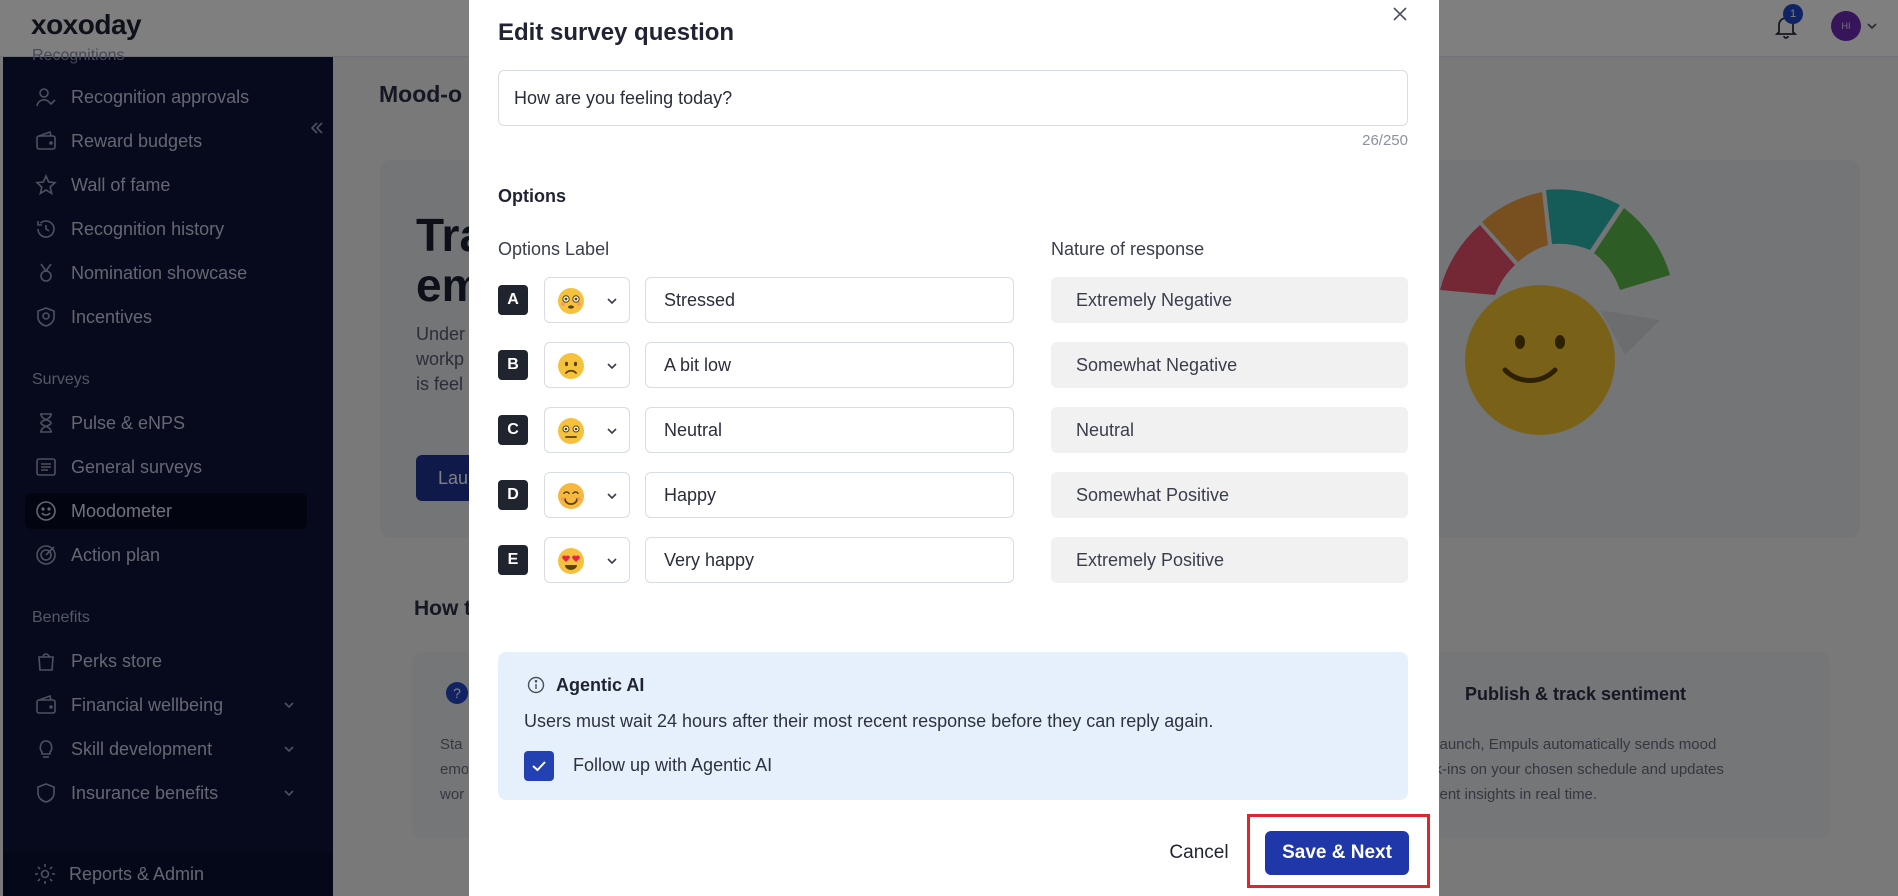 This screenshot has height=896, width=1898. What do you see at coordinates (571, 366) in the screenshot?
I see `frowning-face-icon` at bounding box center [571, 366].